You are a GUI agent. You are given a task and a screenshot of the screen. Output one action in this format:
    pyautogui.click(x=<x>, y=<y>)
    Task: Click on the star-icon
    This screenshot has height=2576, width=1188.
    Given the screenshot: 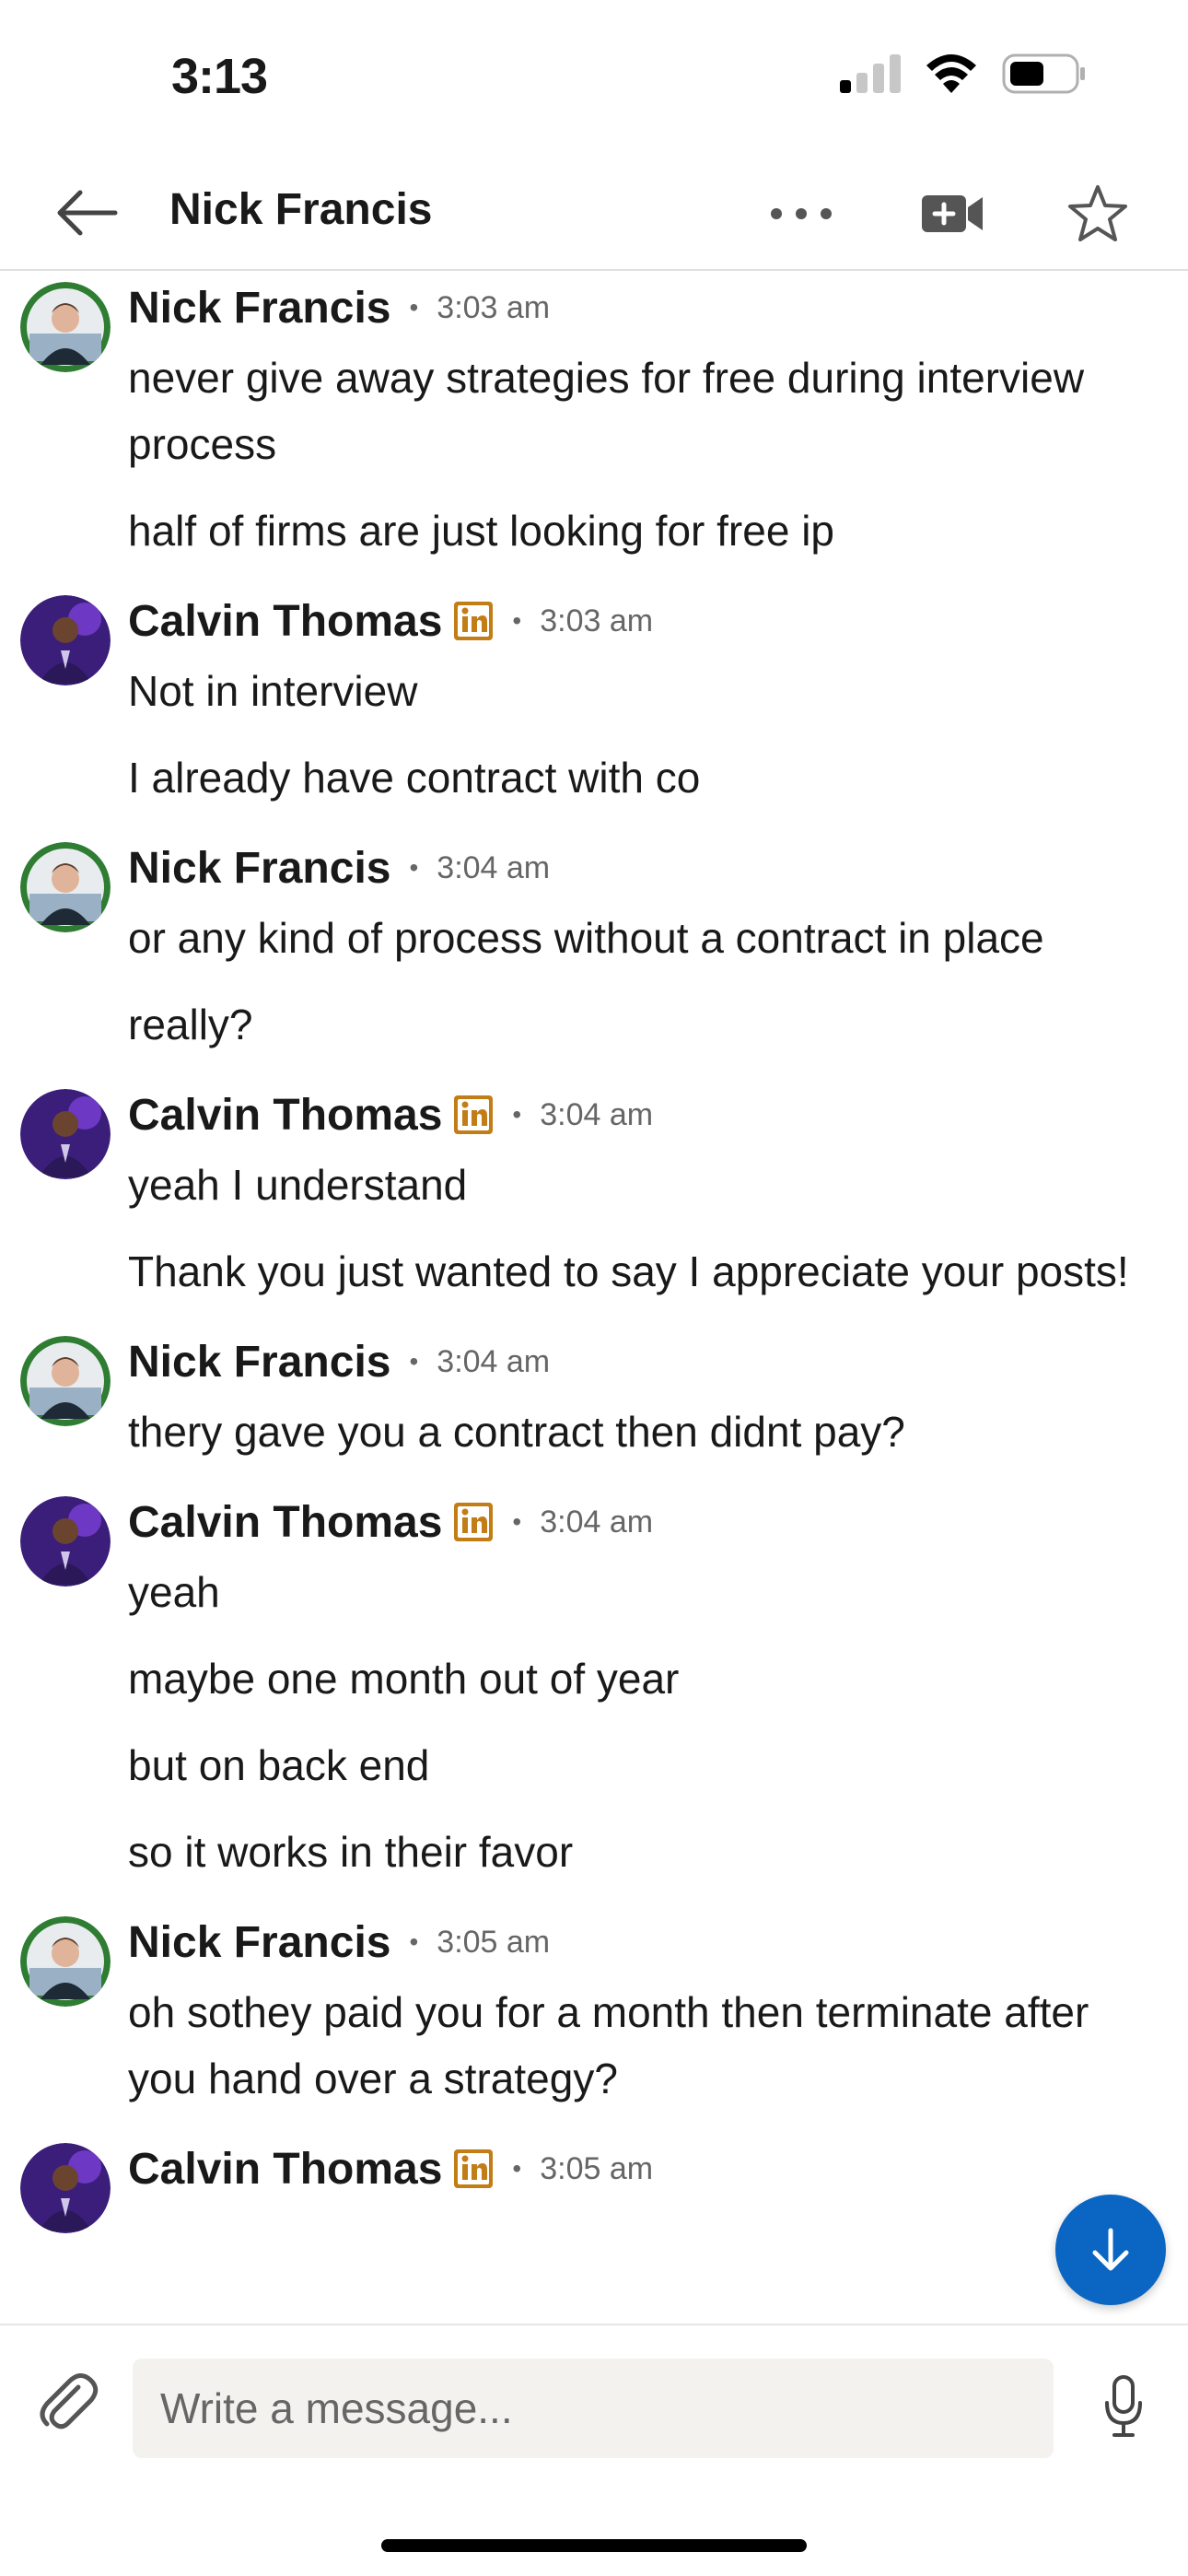 What is the action you would take?
    pyautogui.click(x=1097, y=213)
    